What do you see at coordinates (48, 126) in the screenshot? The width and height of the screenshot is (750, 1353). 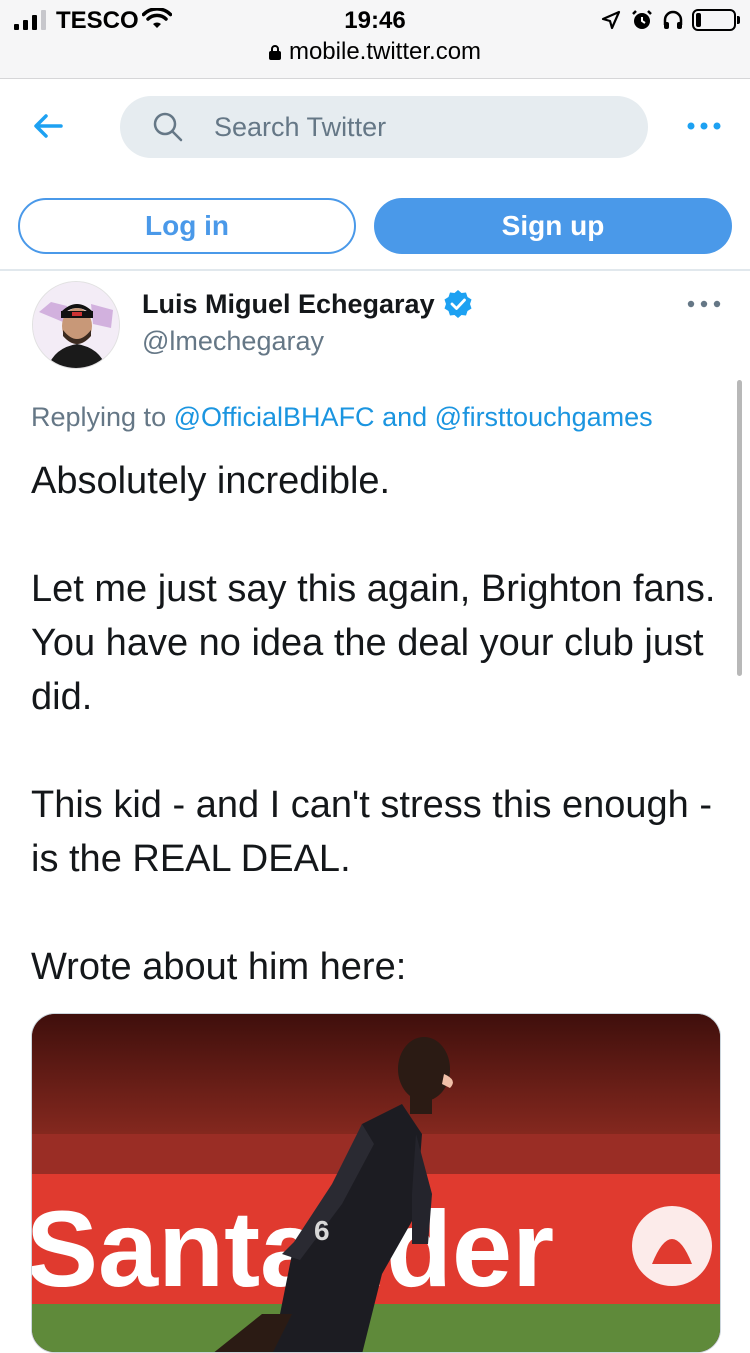 I see `back-arrow-icon` at bounding box center [48, 126].